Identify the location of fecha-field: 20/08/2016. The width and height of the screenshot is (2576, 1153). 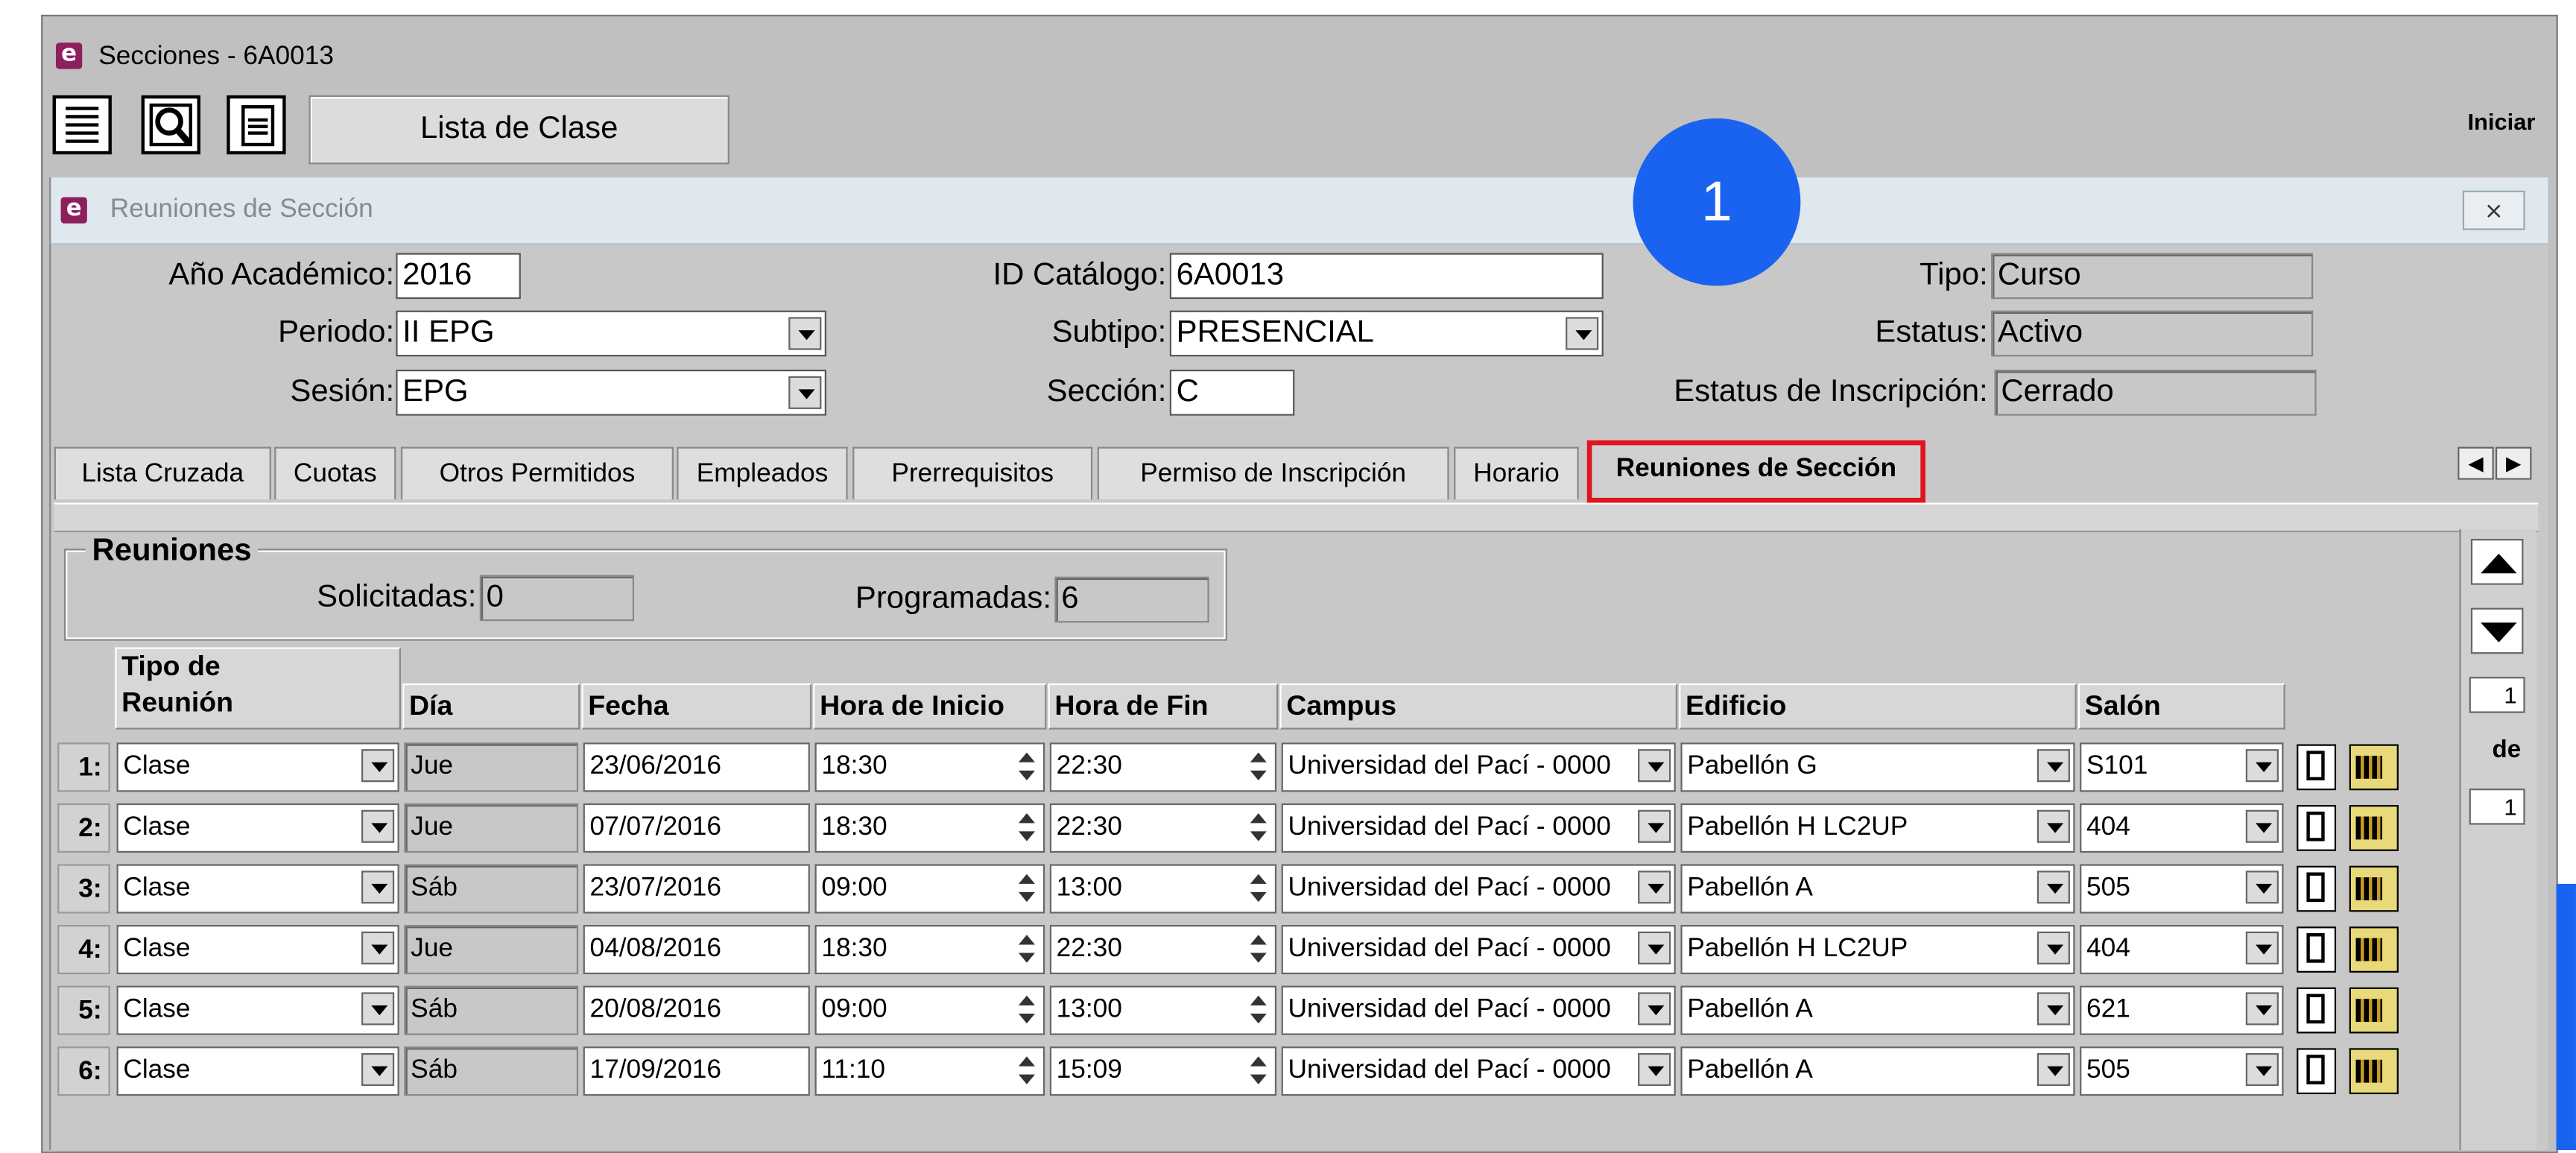
(696, 1010).